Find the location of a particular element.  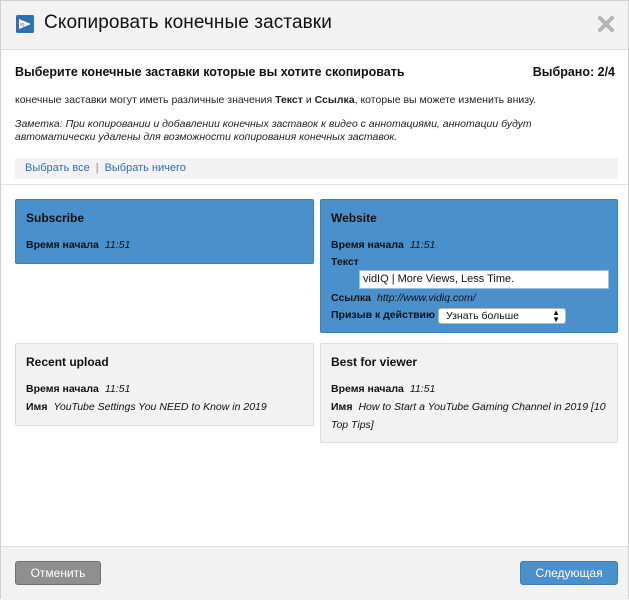

info-bold-text: Текст is located at coordinates (289, 100).